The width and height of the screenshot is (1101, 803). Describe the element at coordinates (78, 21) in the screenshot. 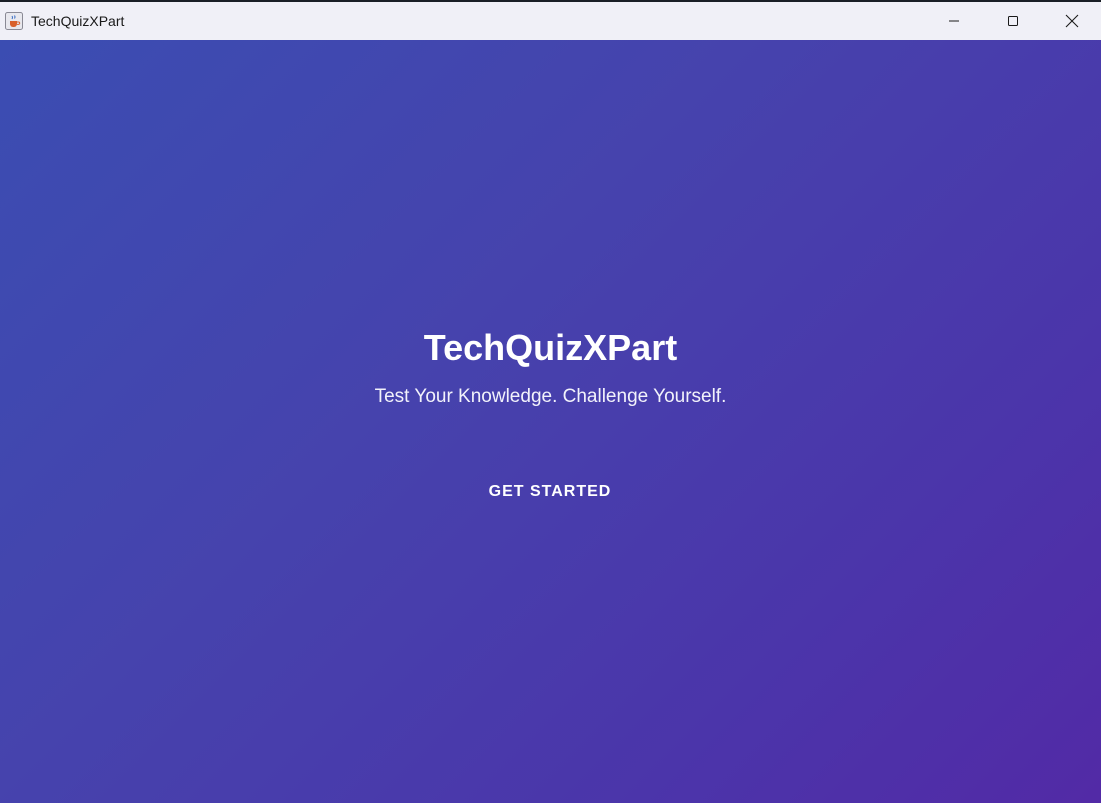

I see `window-title: TechQuizXPart` at that location.